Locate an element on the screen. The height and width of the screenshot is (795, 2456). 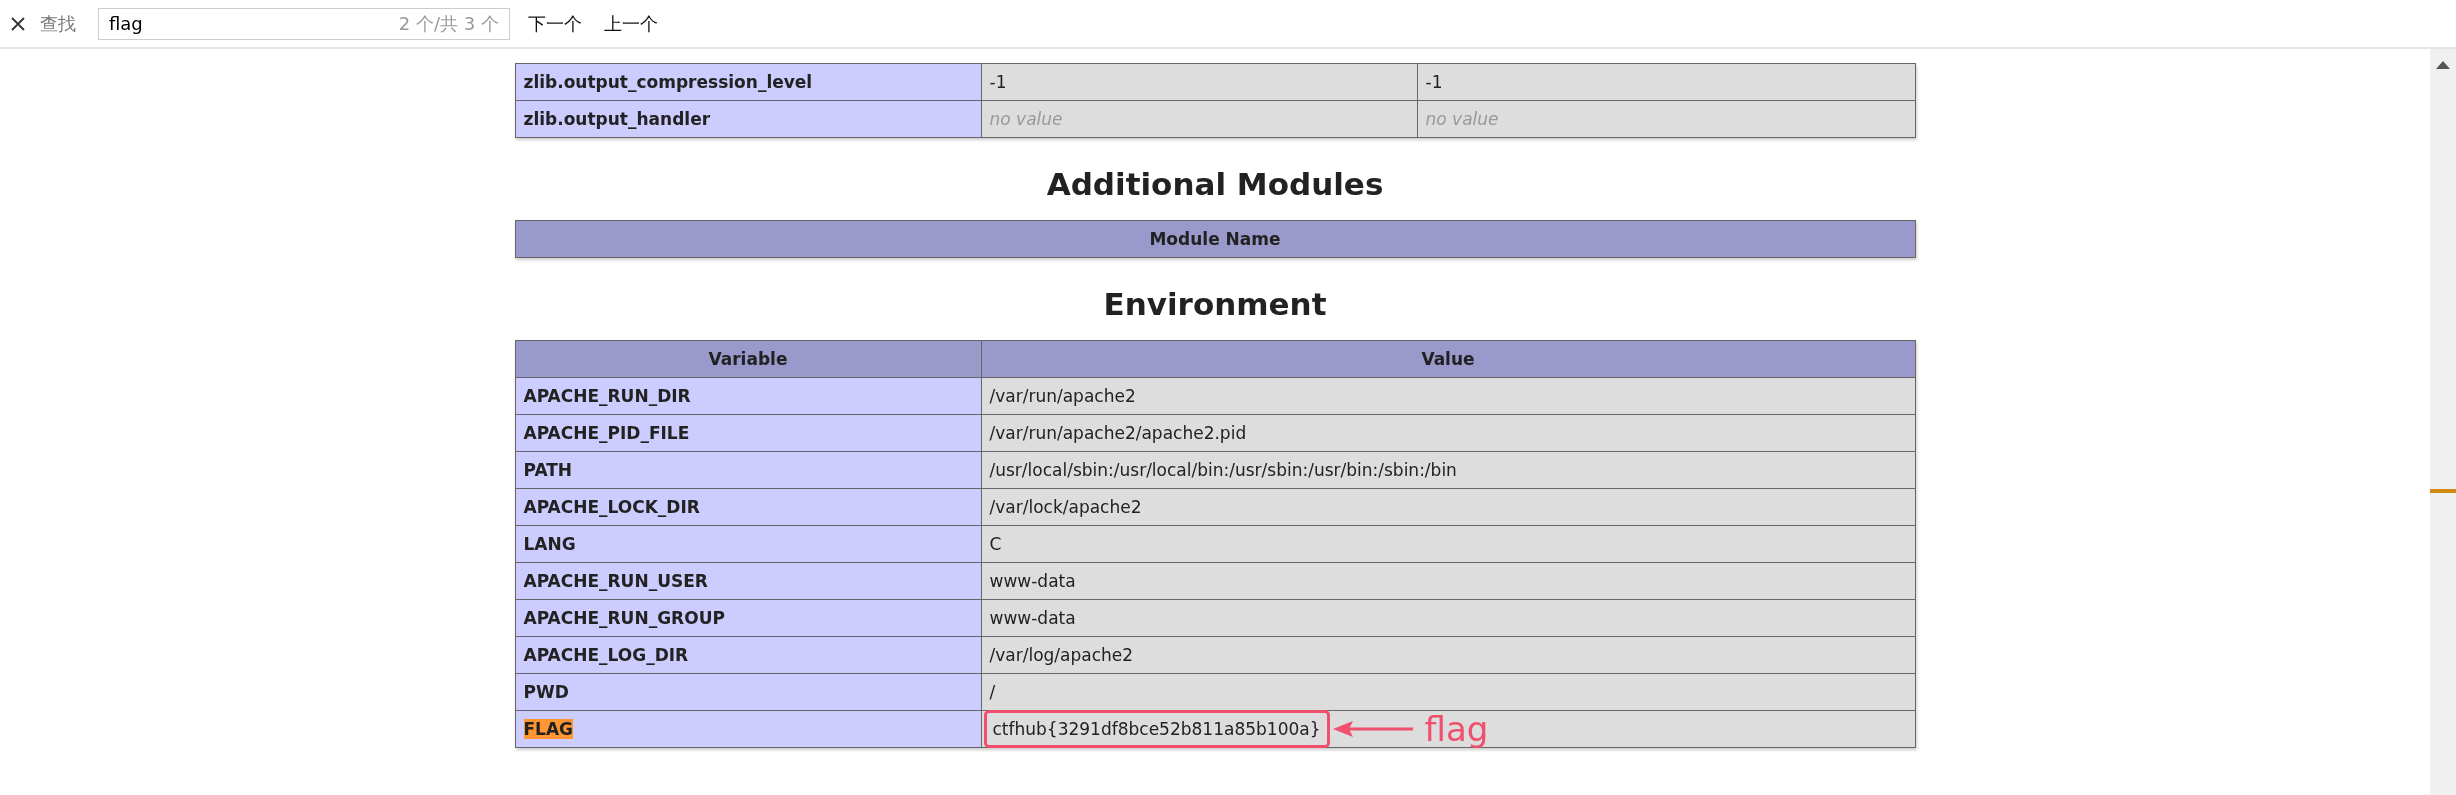
scroll-up-icon is located at coordinates (2443, 65).